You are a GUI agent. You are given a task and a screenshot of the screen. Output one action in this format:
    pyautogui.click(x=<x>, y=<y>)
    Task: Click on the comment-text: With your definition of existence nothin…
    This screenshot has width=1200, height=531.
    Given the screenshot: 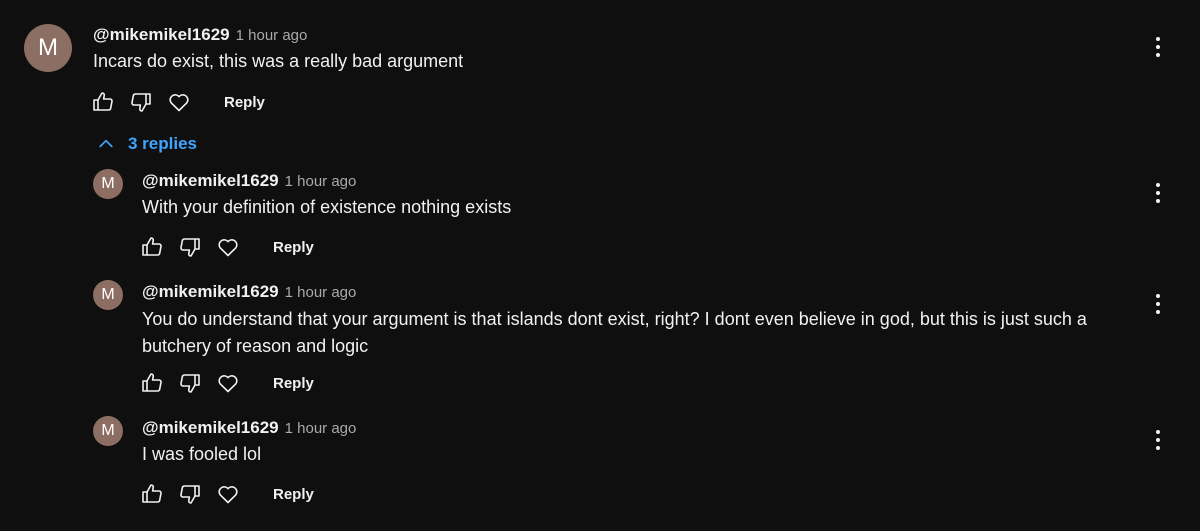 What is the action you would take?
    pyautogui.click(x=327, y=207)
    